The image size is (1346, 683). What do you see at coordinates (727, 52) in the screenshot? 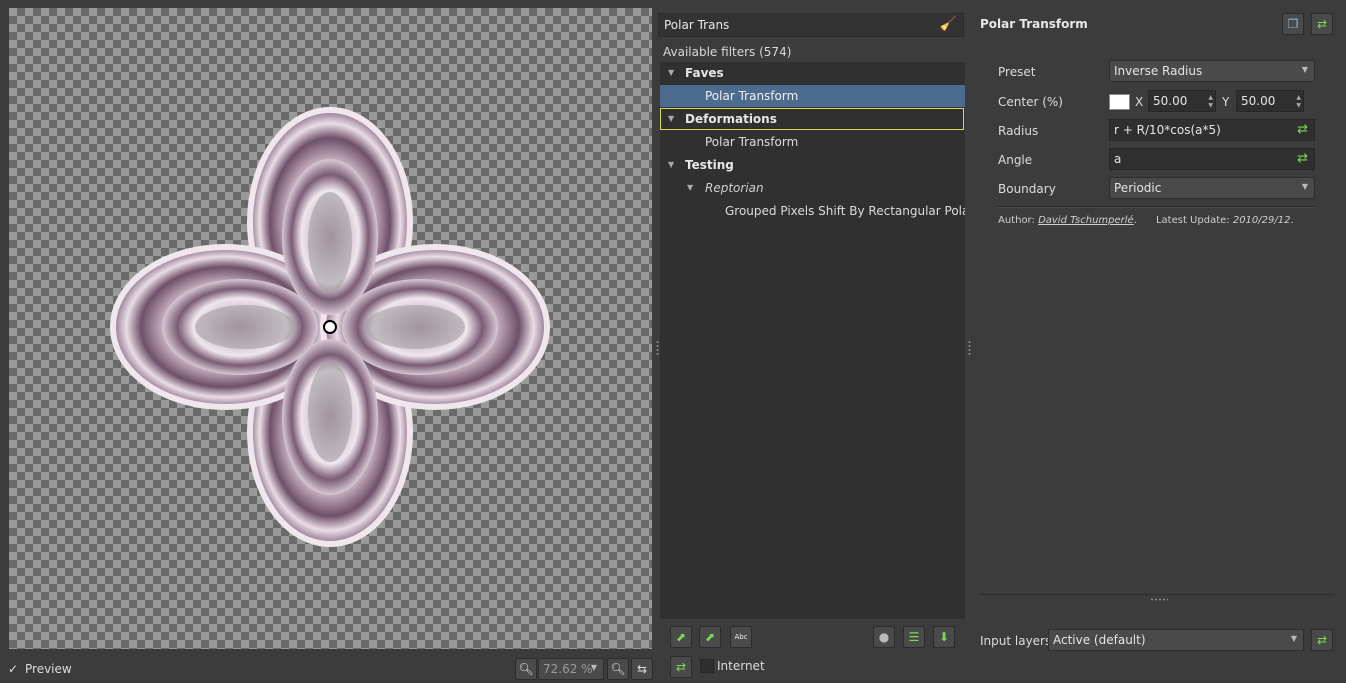
I see `available-filters-header: Available filters (574)` at bounding box center [727, 52].